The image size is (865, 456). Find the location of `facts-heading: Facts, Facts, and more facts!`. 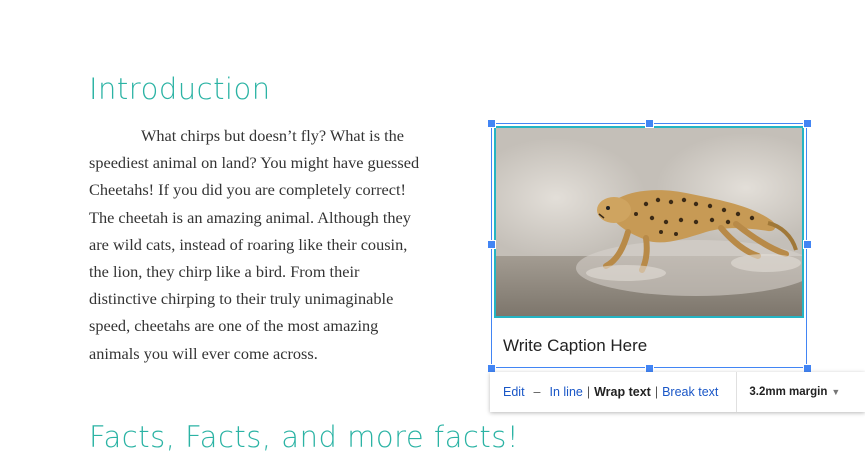

facts-heading: Facts, Facts, and more facts! is located at coordinates (304, 437).